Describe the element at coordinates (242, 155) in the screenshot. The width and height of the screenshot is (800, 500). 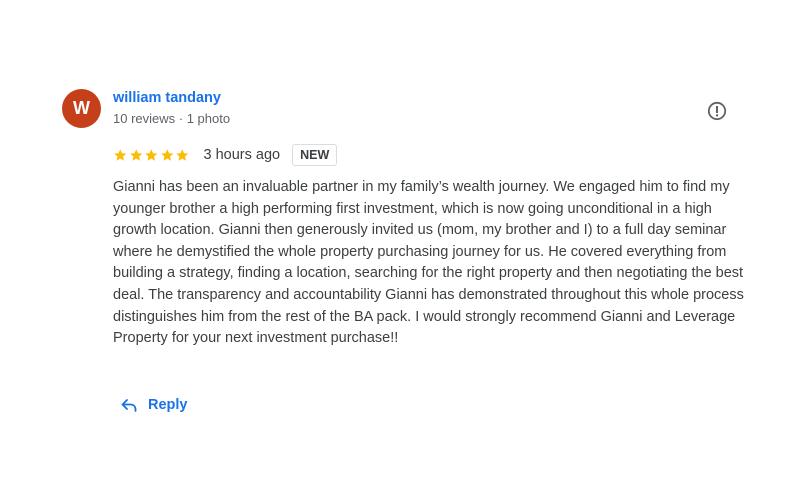
I see `review-time: 3 hours ago` at that location.